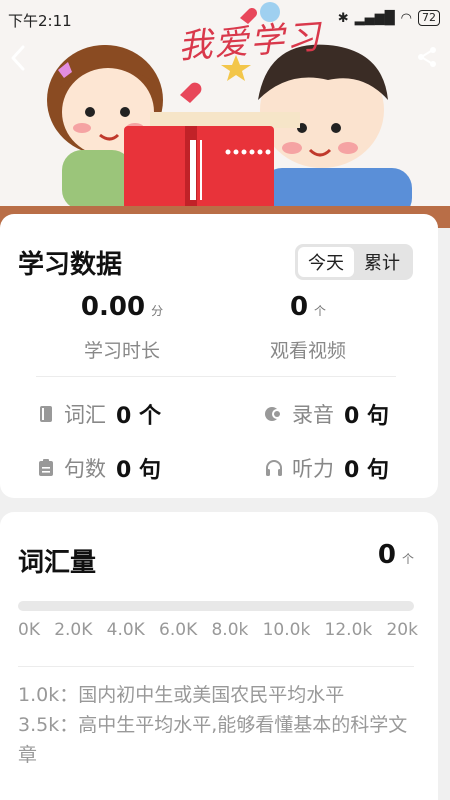  What do you see at coordinates (407, 559) in the screenshot?
I see `vocabulary-count-unit: 个` at bounding box center [407, 559].